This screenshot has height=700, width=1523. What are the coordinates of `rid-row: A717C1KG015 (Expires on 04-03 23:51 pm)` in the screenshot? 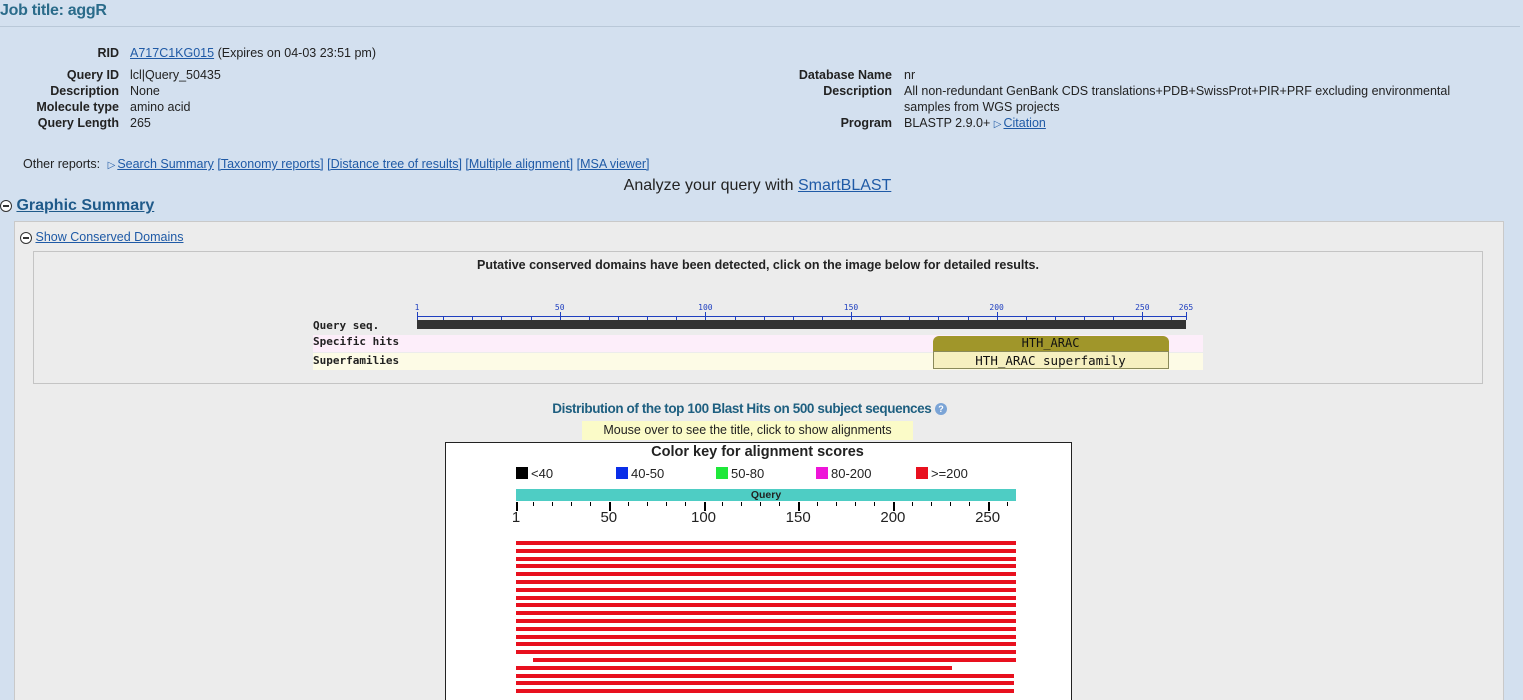 It's located at (253, 53).